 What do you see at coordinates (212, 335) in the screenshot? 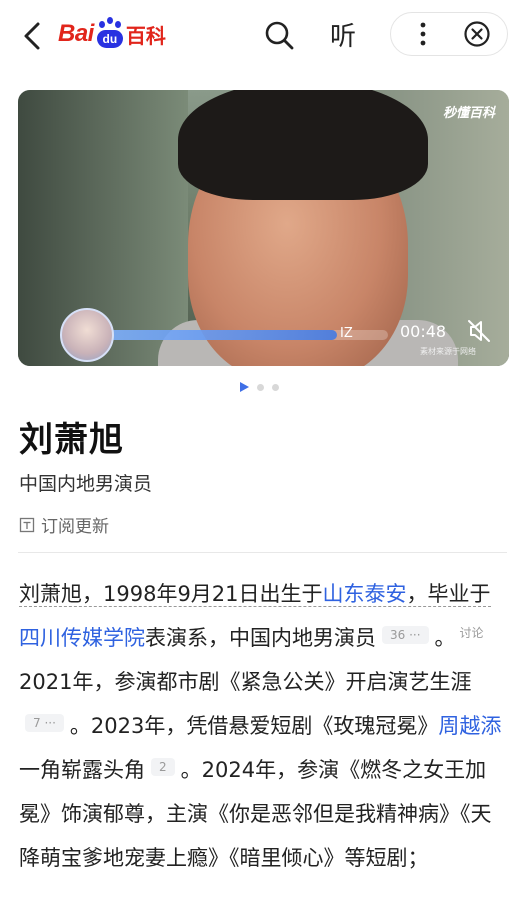
I see `video-progress-fill` at bounding box center [212, 335].